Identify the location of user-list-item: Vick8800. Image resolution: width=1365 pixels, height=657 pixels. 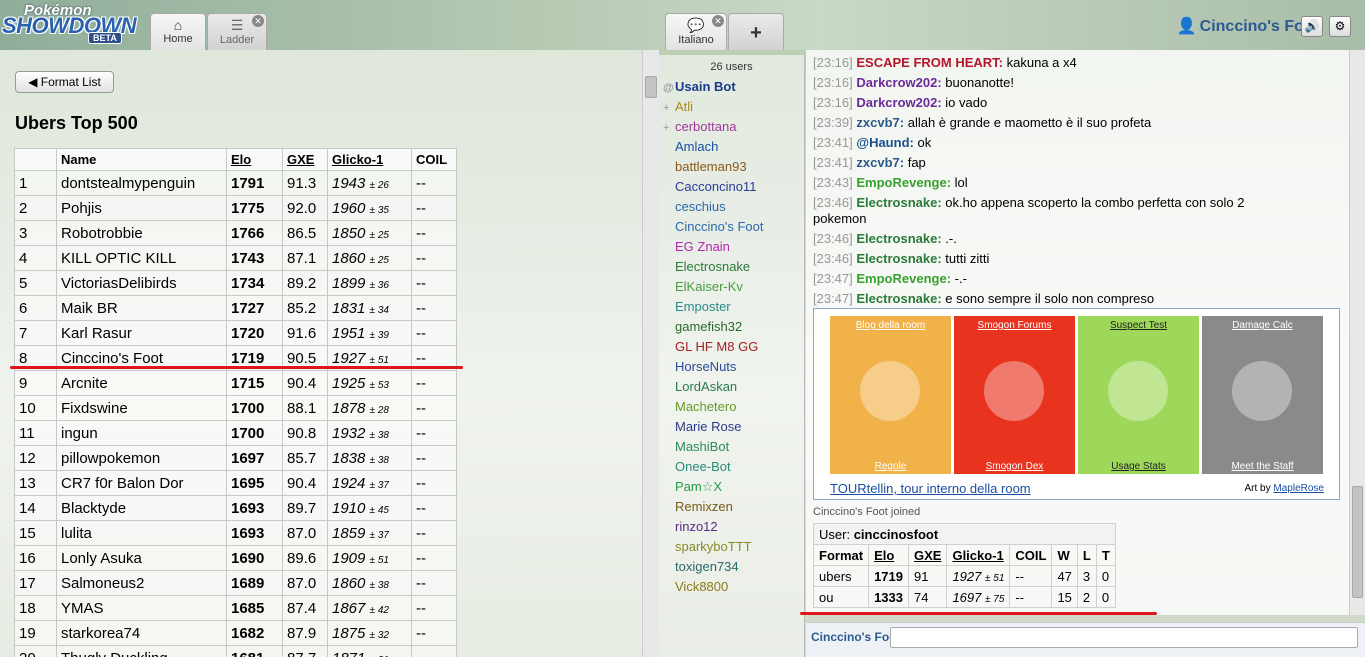
(731, 589).